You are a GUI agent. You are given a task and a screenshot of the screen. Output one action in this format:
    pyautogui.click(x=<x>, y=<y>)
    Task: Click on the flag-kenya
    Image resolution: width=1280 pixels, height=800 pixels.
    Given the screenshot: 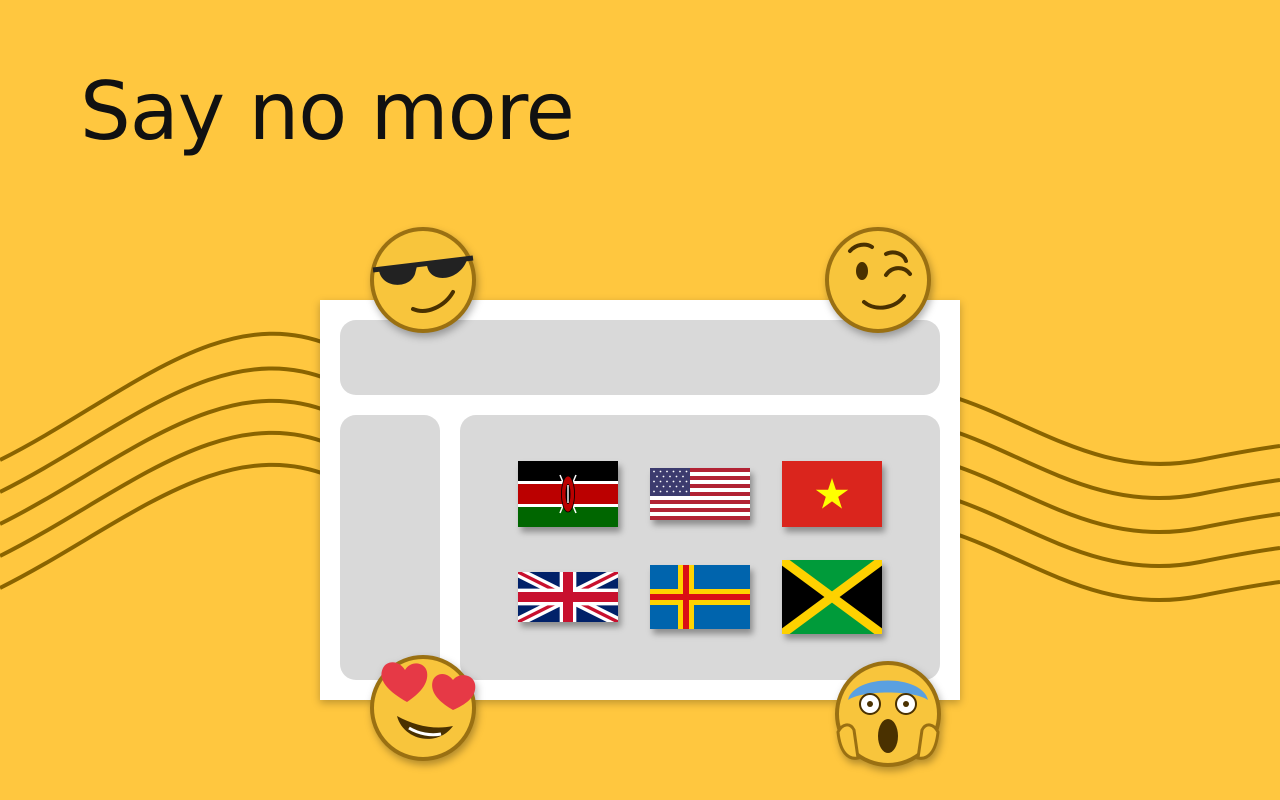 What is the action you would take?
    pyautogui.click(x=568, y=494)
    